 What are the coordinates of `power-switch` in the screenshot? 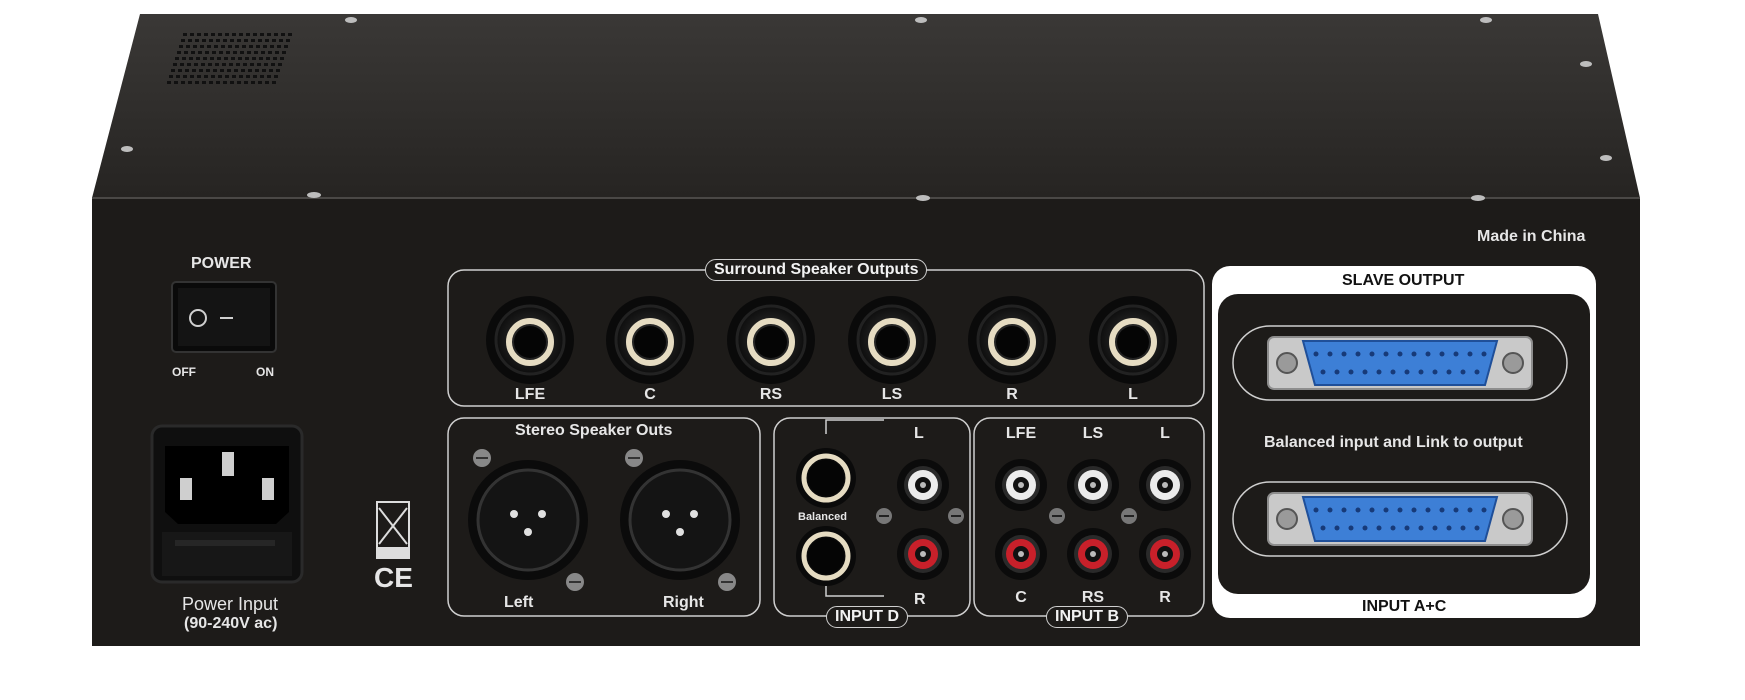 It's located at (224, 317).